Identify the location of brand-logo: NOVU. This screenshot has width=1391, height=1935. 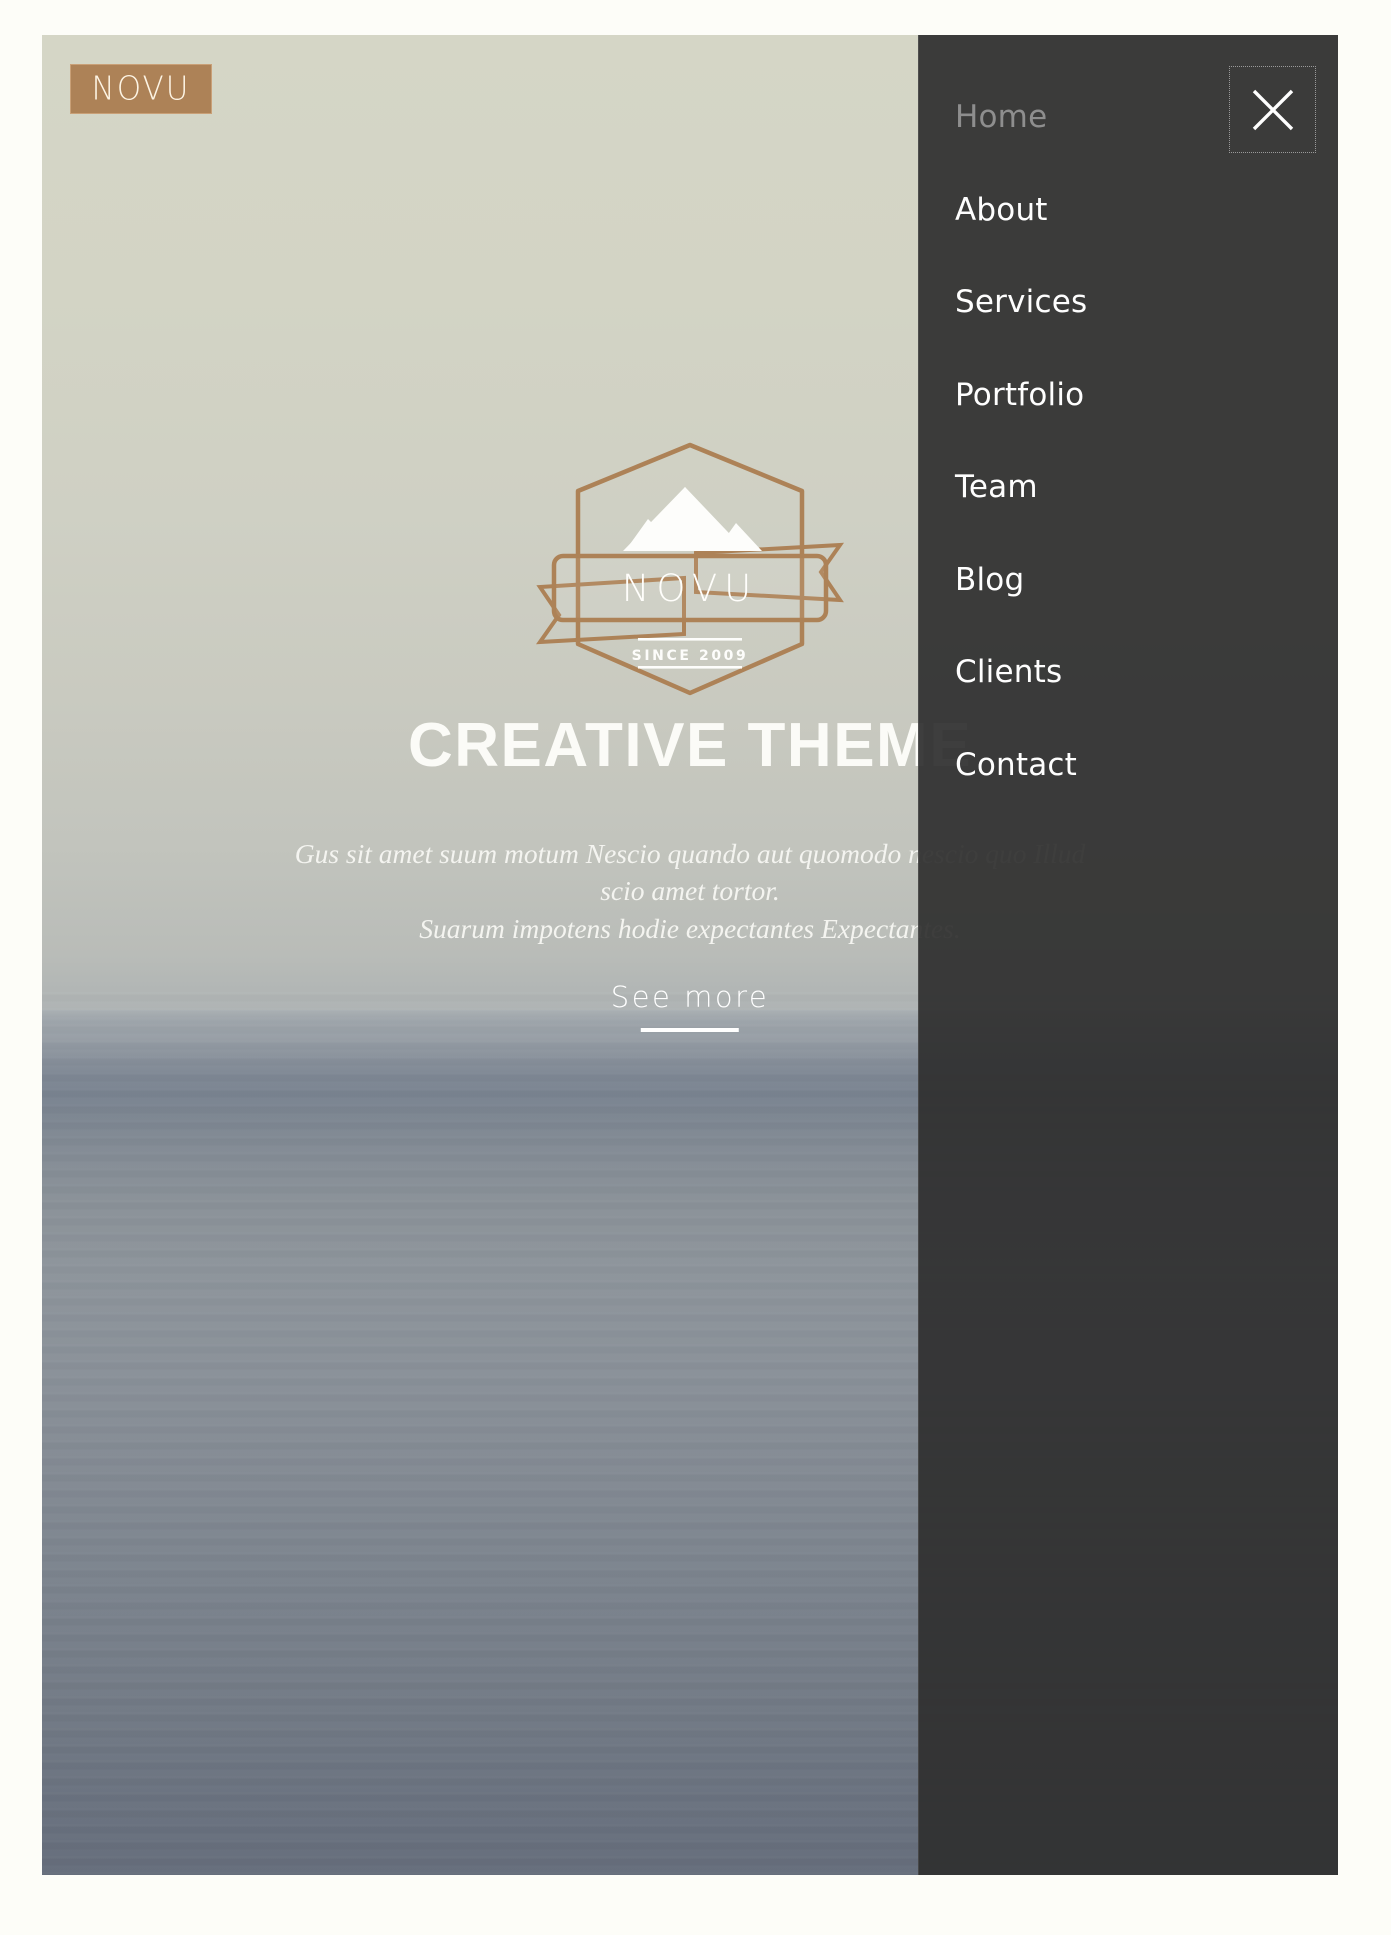
(141, 89).